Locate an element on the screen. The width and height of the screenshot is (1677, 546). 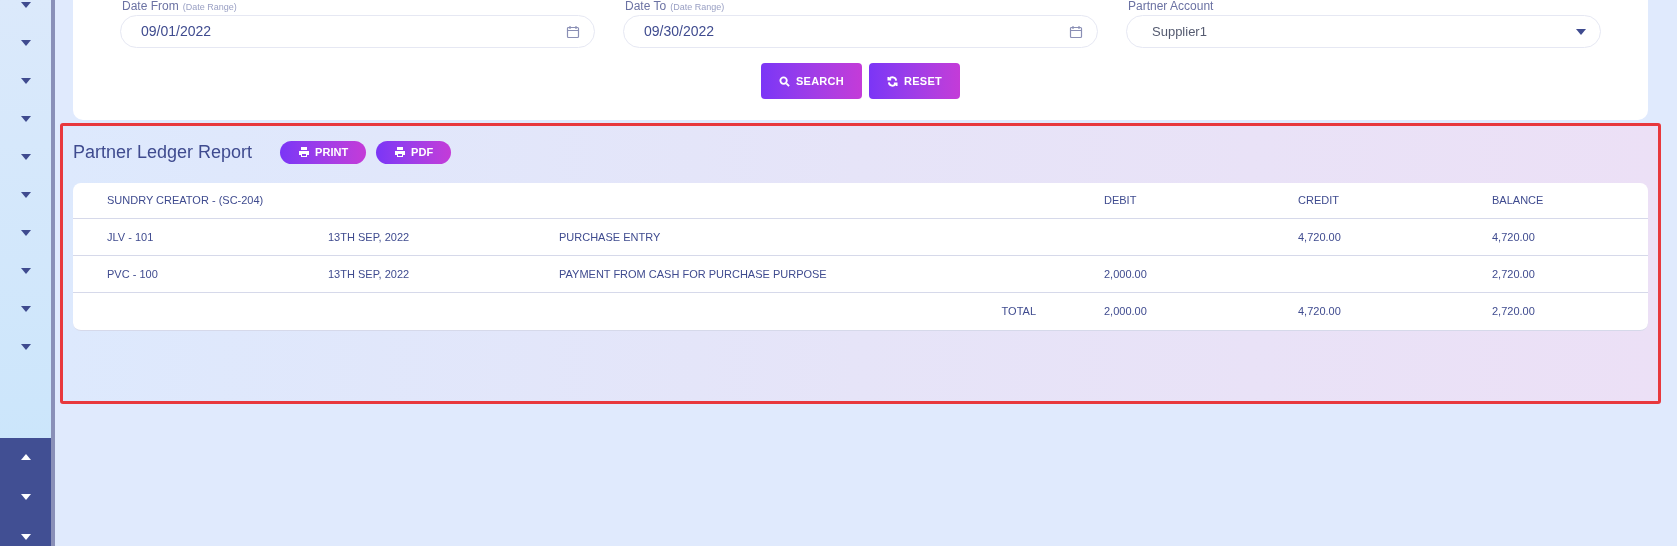
field-label: Date From is located at coordinates (150, 6).